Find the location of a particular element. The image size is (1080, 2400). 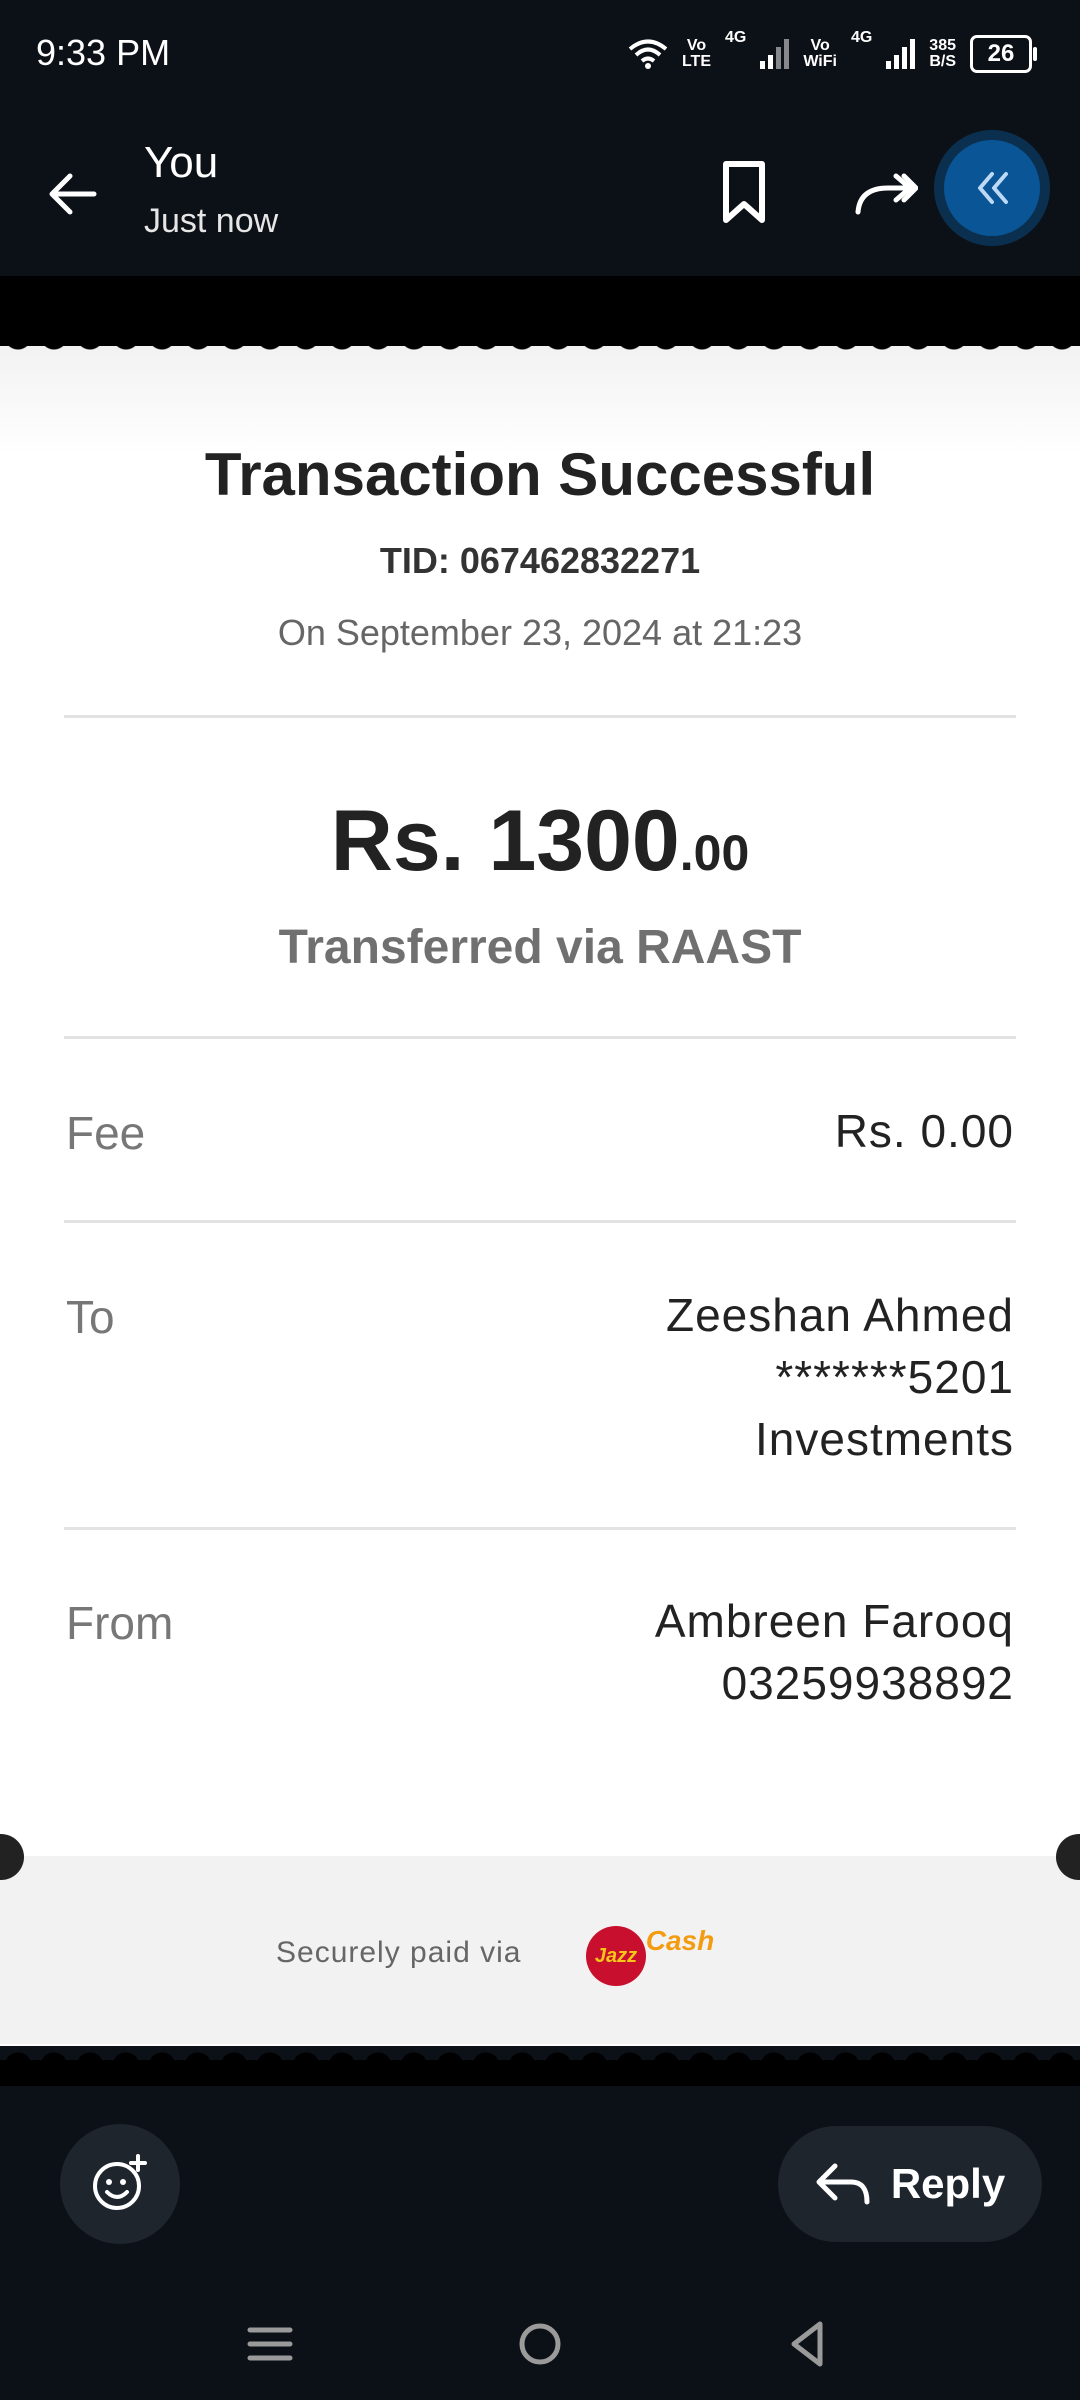

message-time: Just now is located at coordinates (211, 221).